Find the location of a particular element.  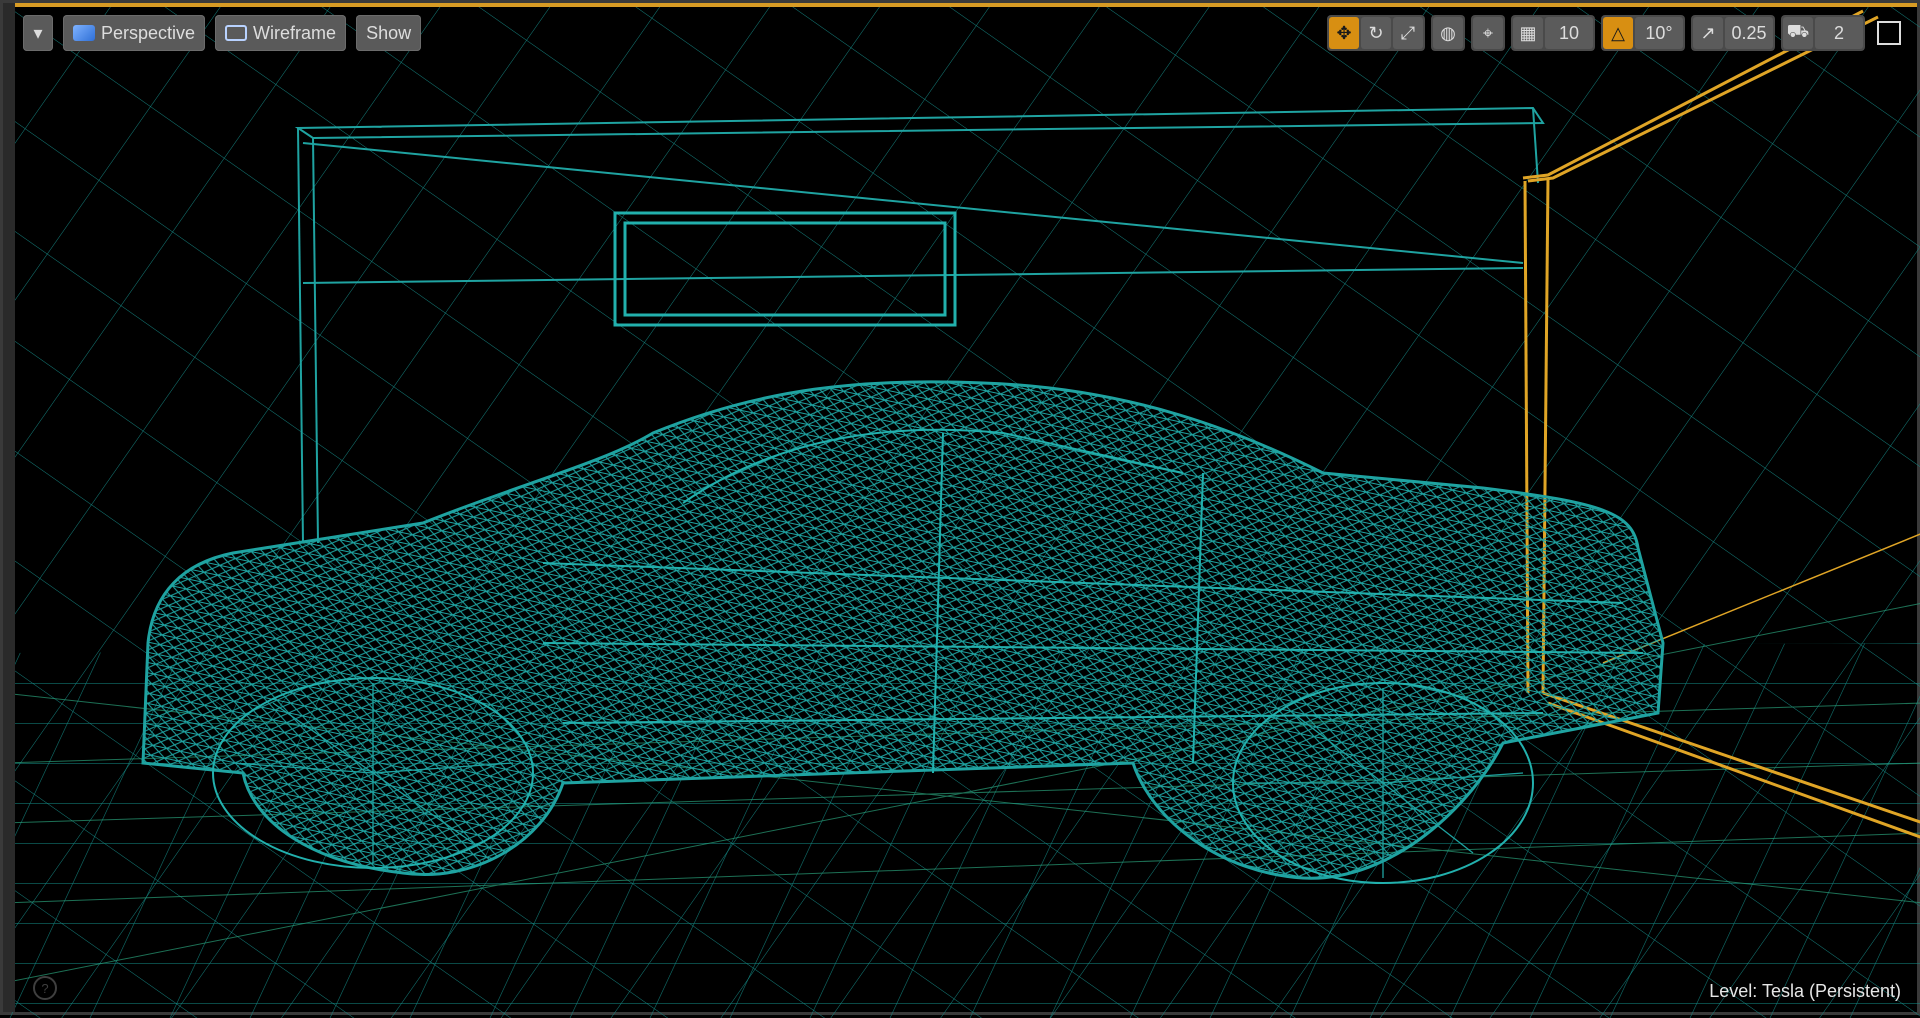

level-indicator: Level: Tesla (Persistent) is located at coordinates (1805, 991).